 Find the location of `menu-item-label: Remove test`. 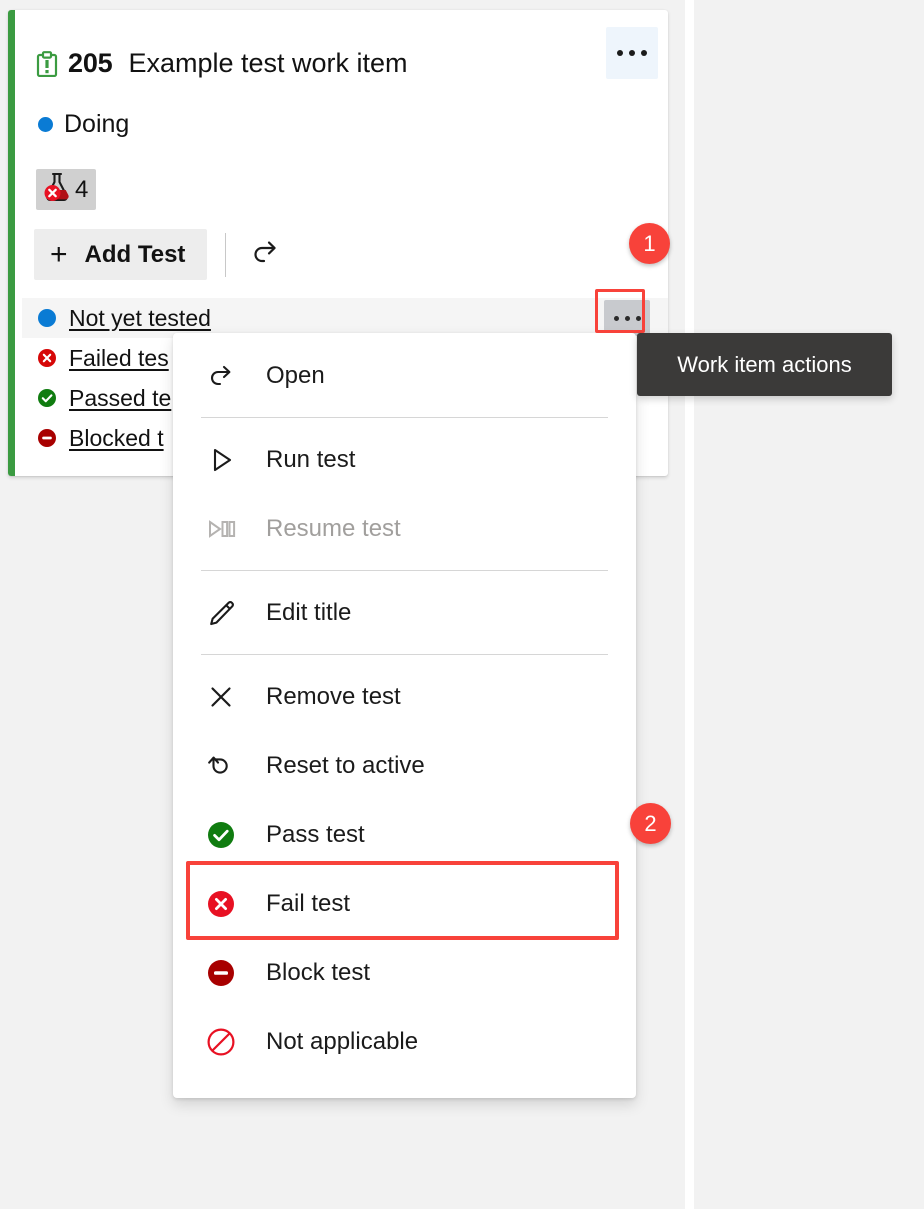

menu-item-label: Remove test is located at coordinates (333, 696).